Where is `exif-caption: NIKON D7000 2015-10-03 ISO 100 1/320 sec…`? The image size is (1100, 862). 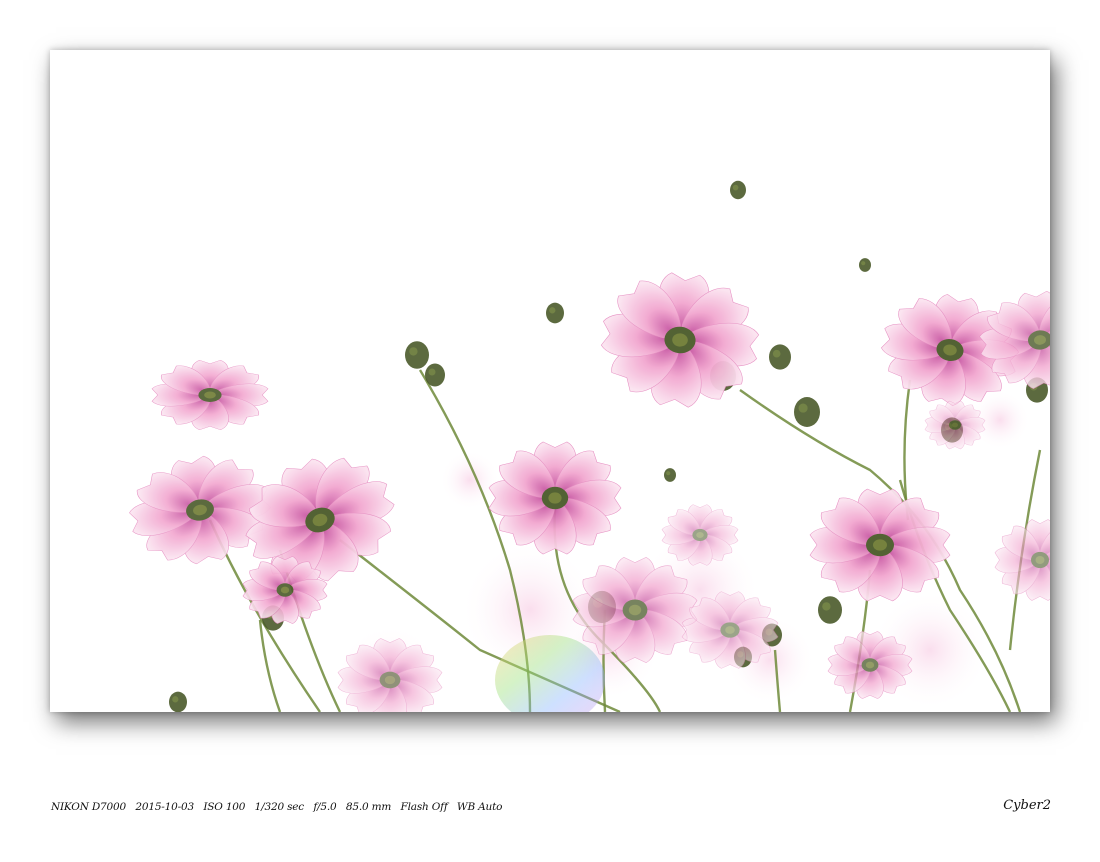
exif-caption: NIKON D7000 2015-10-03 ISO 100 1/320 sec… is located at coordinates (277, 807).